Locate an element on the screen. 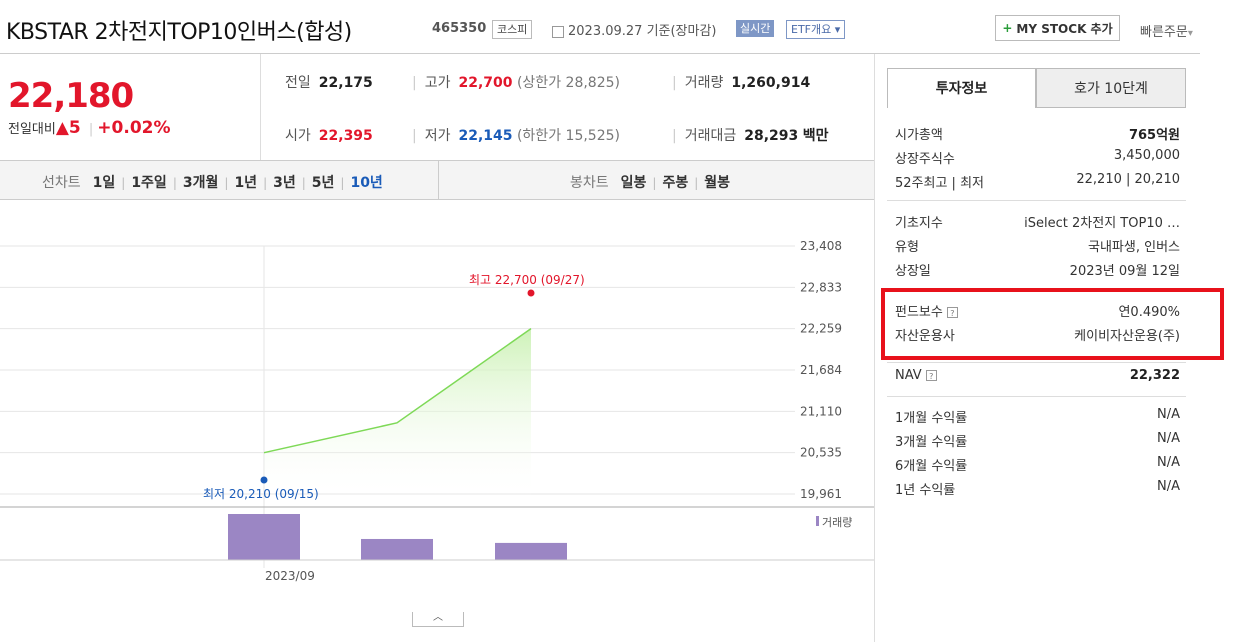  current-price: 22,180 is located at coordinates (71, 96).